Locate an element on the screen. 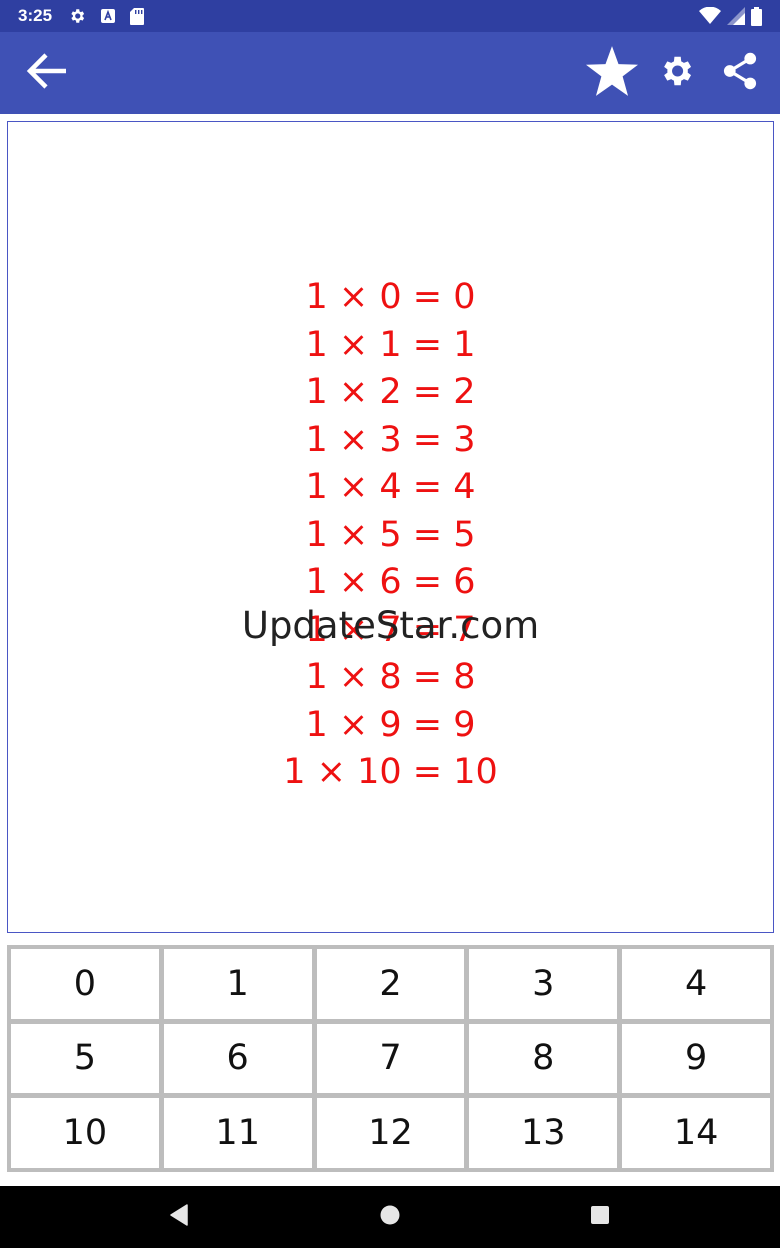 The width and height of the screenshot is (780, 1248). table-line: 1 × 0 = 0 is located at coordinates (390, 297).